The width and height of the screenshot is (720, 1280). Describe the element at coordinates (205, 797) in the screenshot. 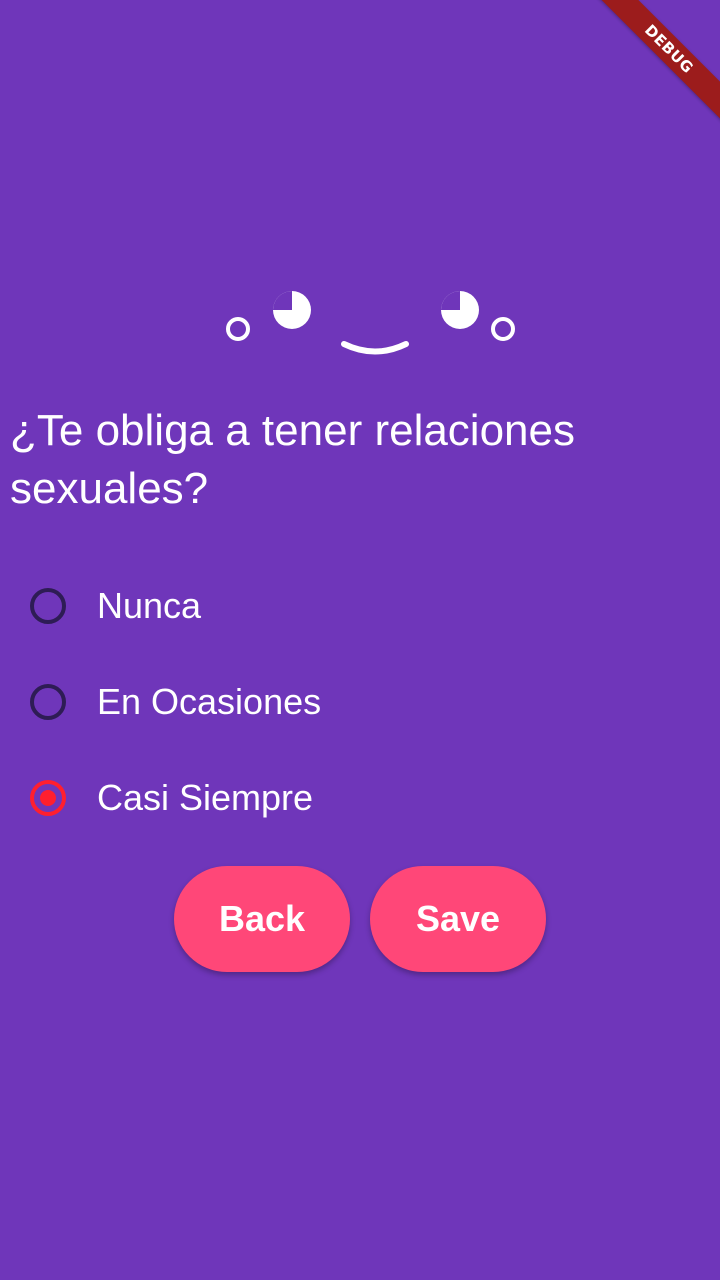

I see `option-label: Casi Siempre` at that location.